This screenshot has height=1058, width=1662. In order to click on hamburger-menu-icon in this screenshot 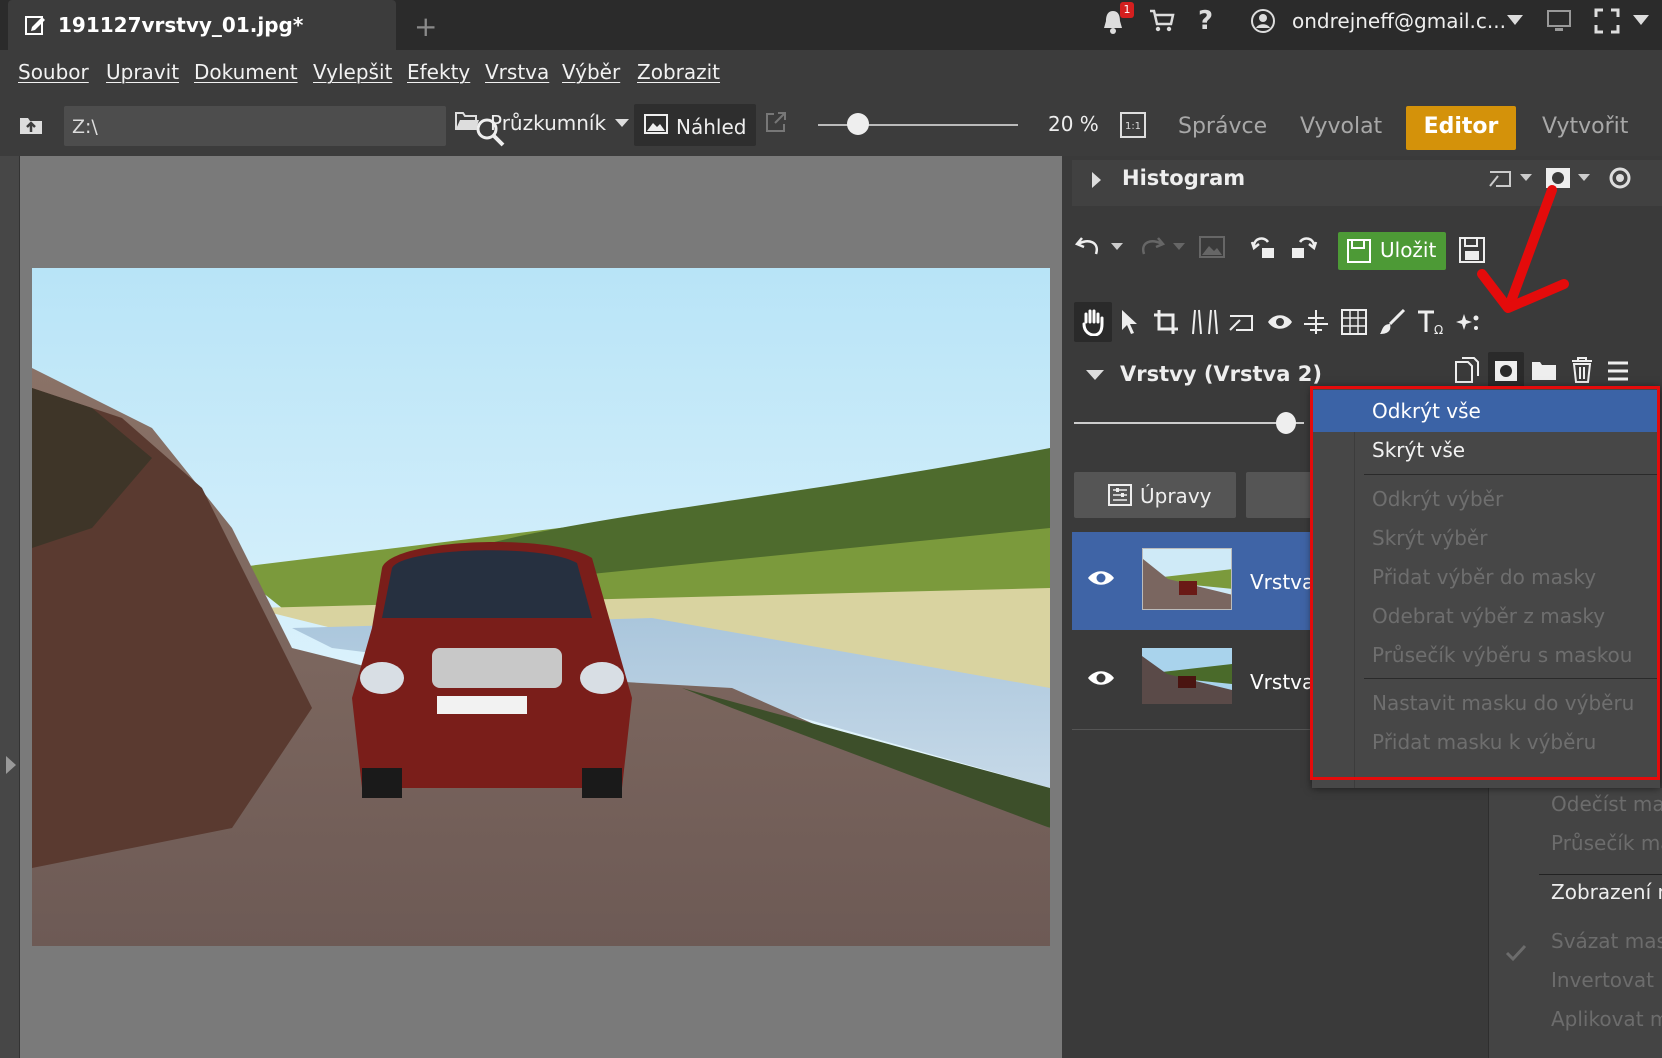, I will do `click(1618, 371)`.